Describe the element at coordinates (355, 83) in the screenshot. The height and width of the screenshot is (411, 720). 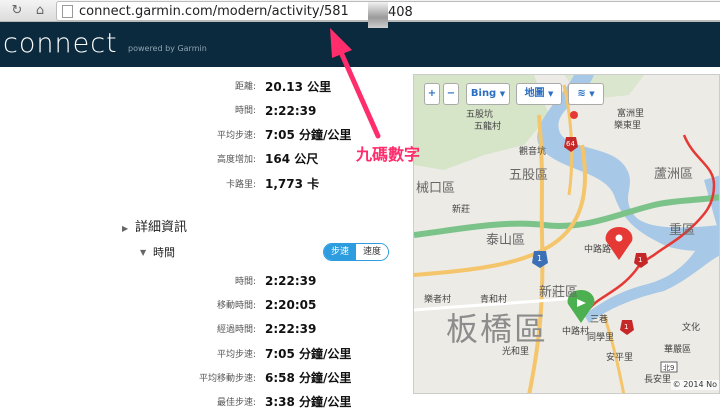
I see `annotation-arrow` at that location.